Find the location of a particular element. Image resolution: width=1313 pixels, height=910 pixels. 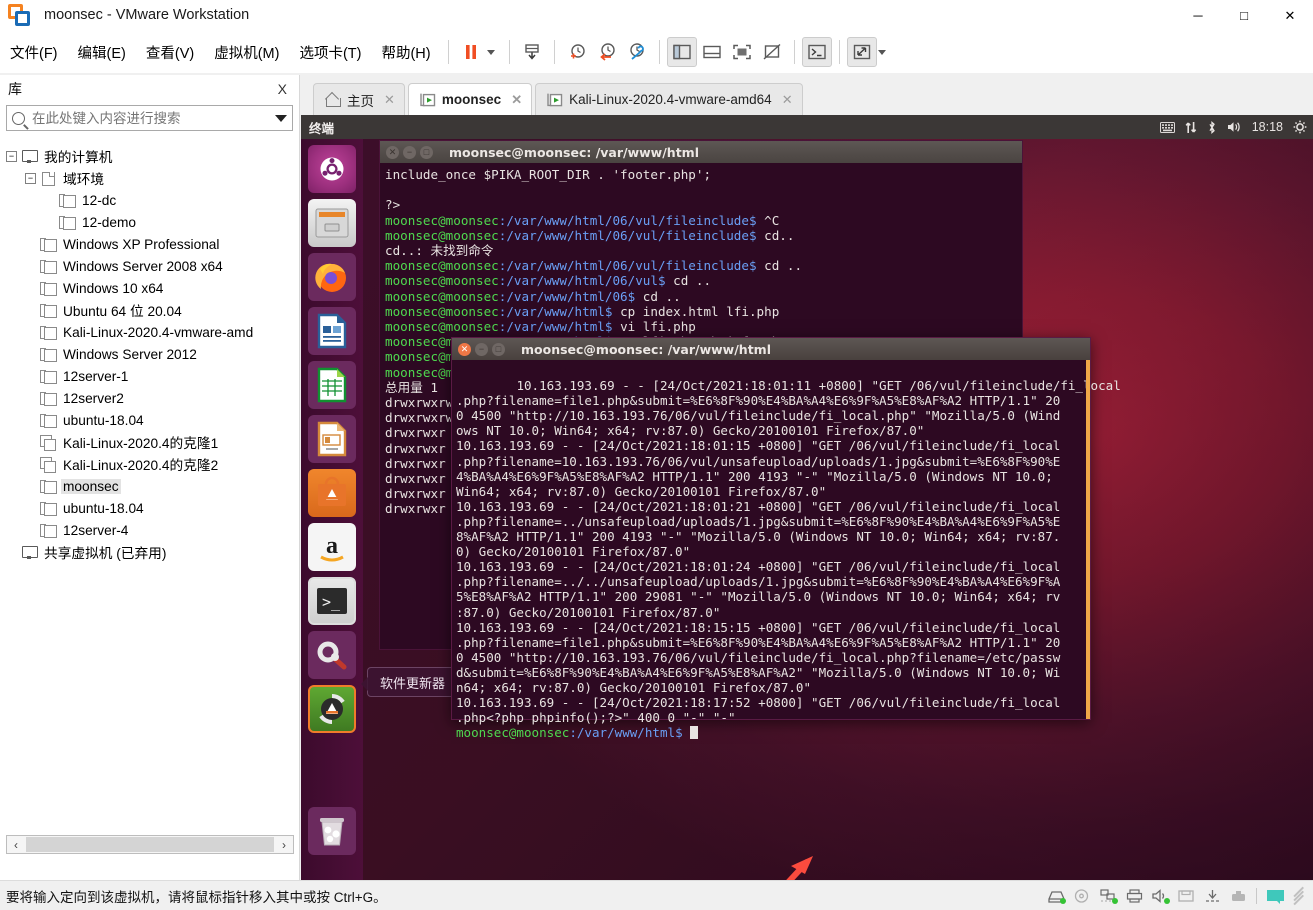

tab-moonsec: moonsec ✕ is located at coordinates (470, 99).